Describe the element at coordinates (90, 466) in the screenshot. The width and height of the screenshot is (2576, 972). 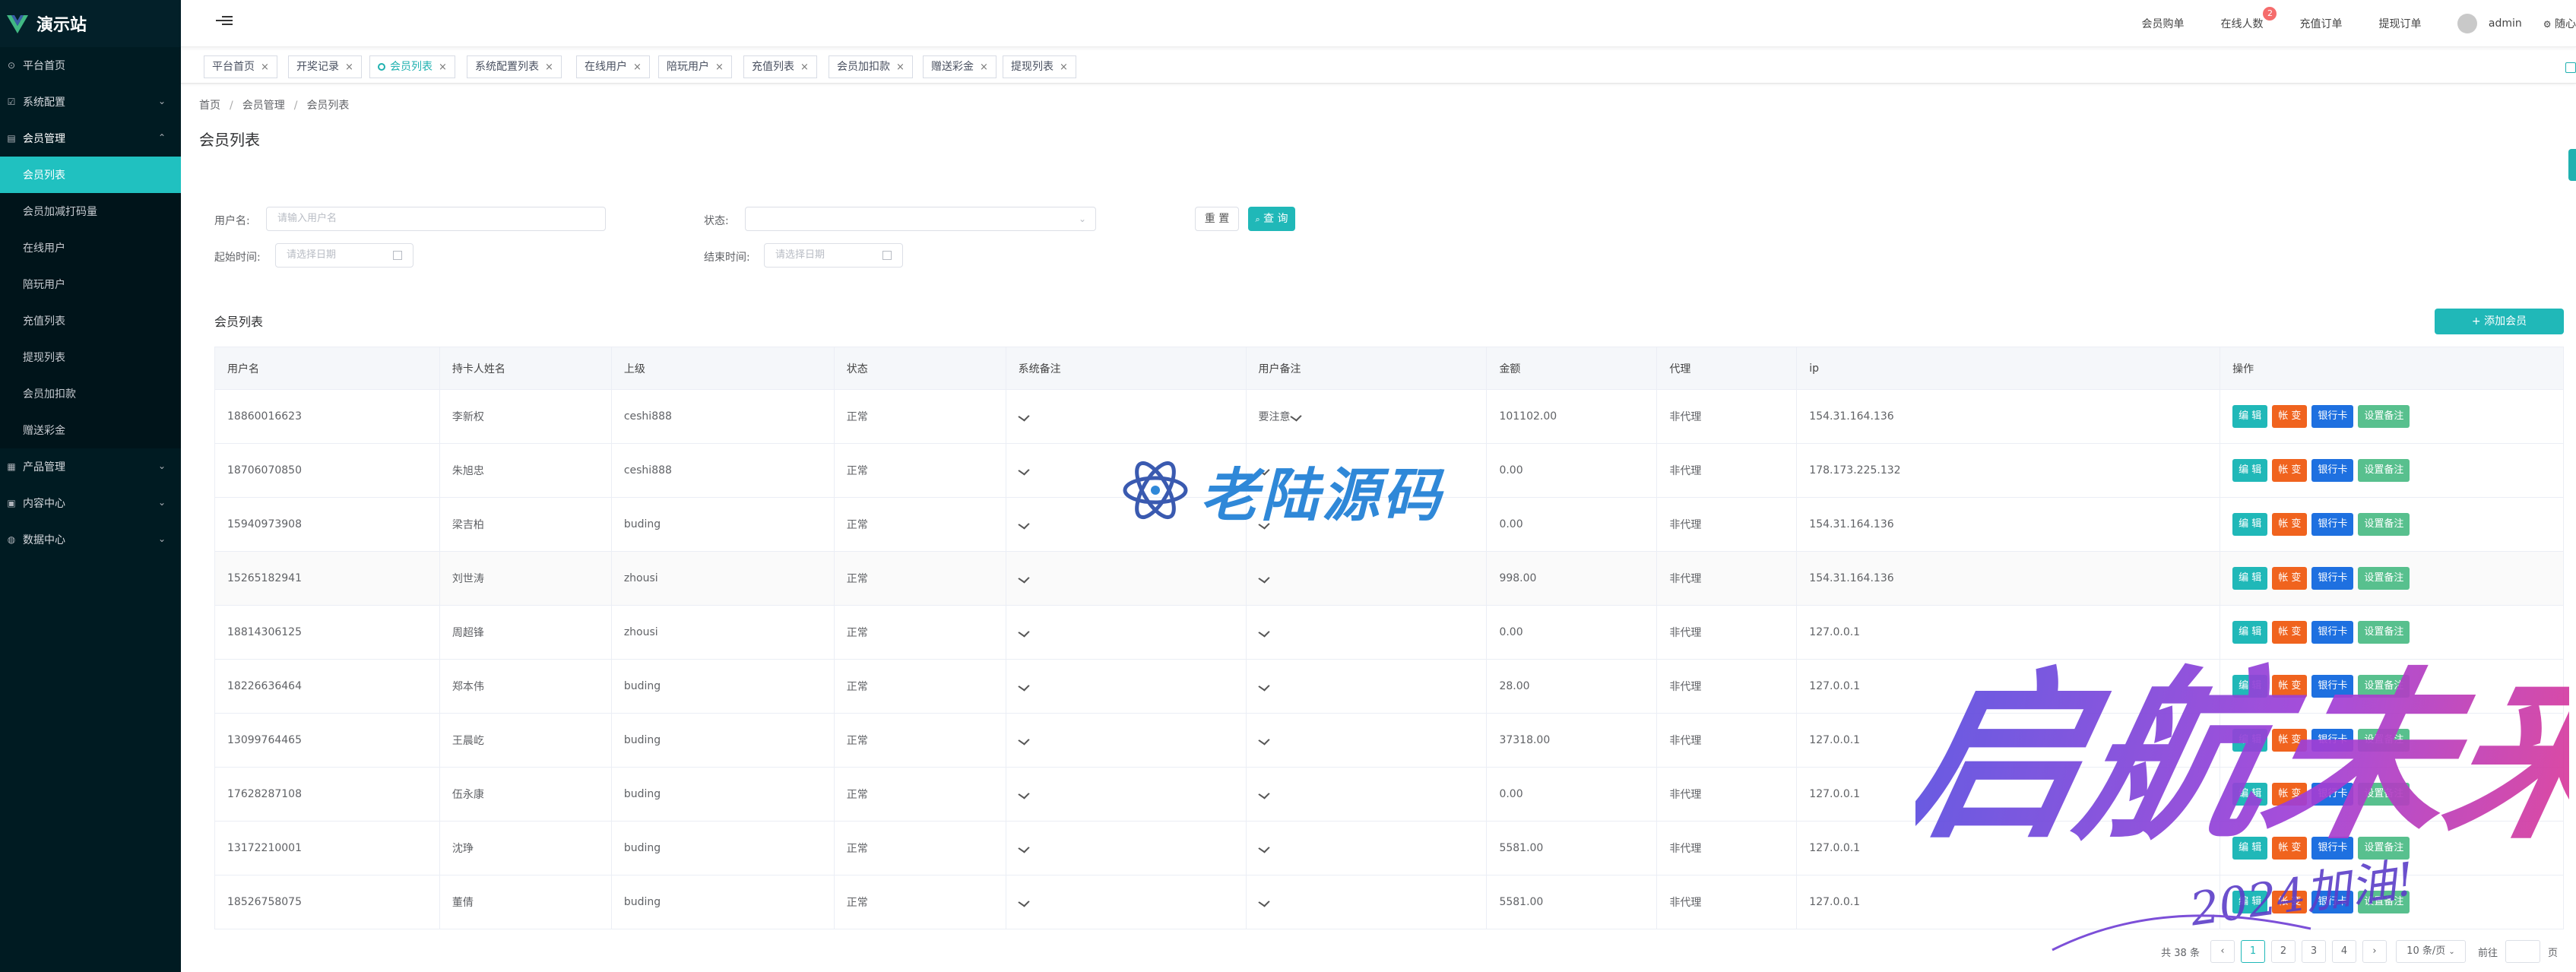
I see `sidebar-item-3: ▦ 产品管理 ⌄` at that location.